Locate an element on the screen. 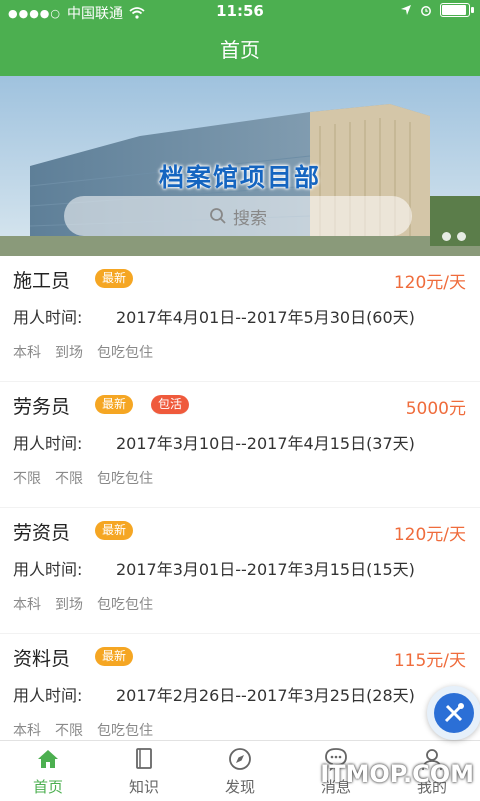  compass-icon is located at coordinates (240, 758).